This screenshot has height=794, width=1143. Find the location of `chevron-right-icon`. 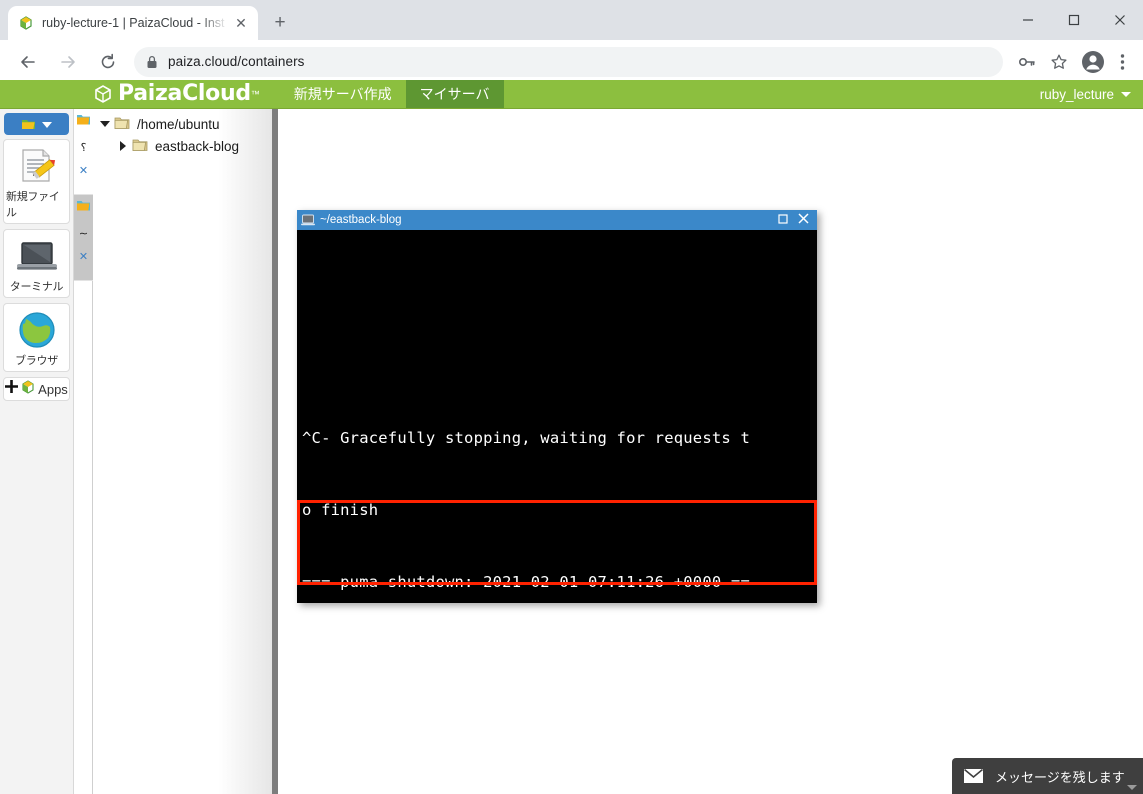

chevron-right-icon is located at coordinates (123, 146).